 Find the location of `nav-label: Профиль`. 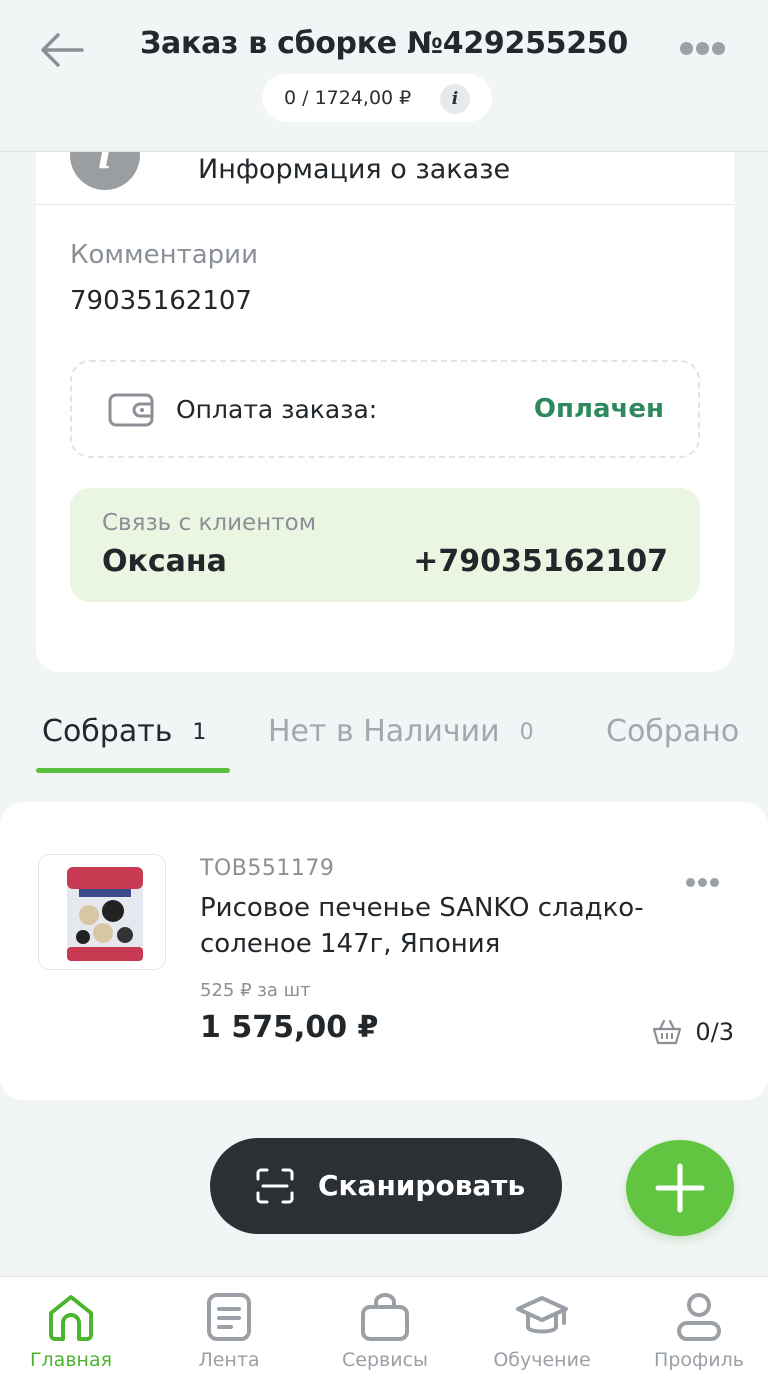

nav-label: Профиль is located at coordinates (699, 1360).